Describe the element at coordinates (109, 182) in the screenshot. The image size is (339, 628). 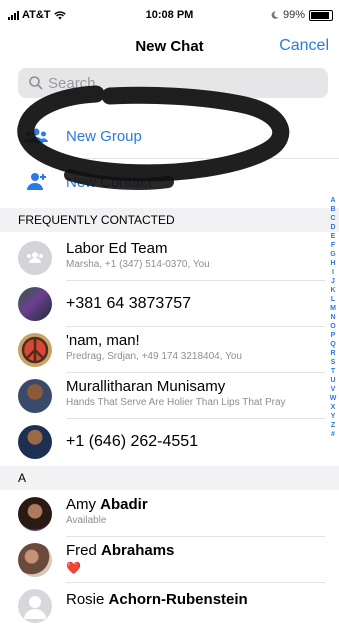
I see `new-contact-label: New Contact` at that location.